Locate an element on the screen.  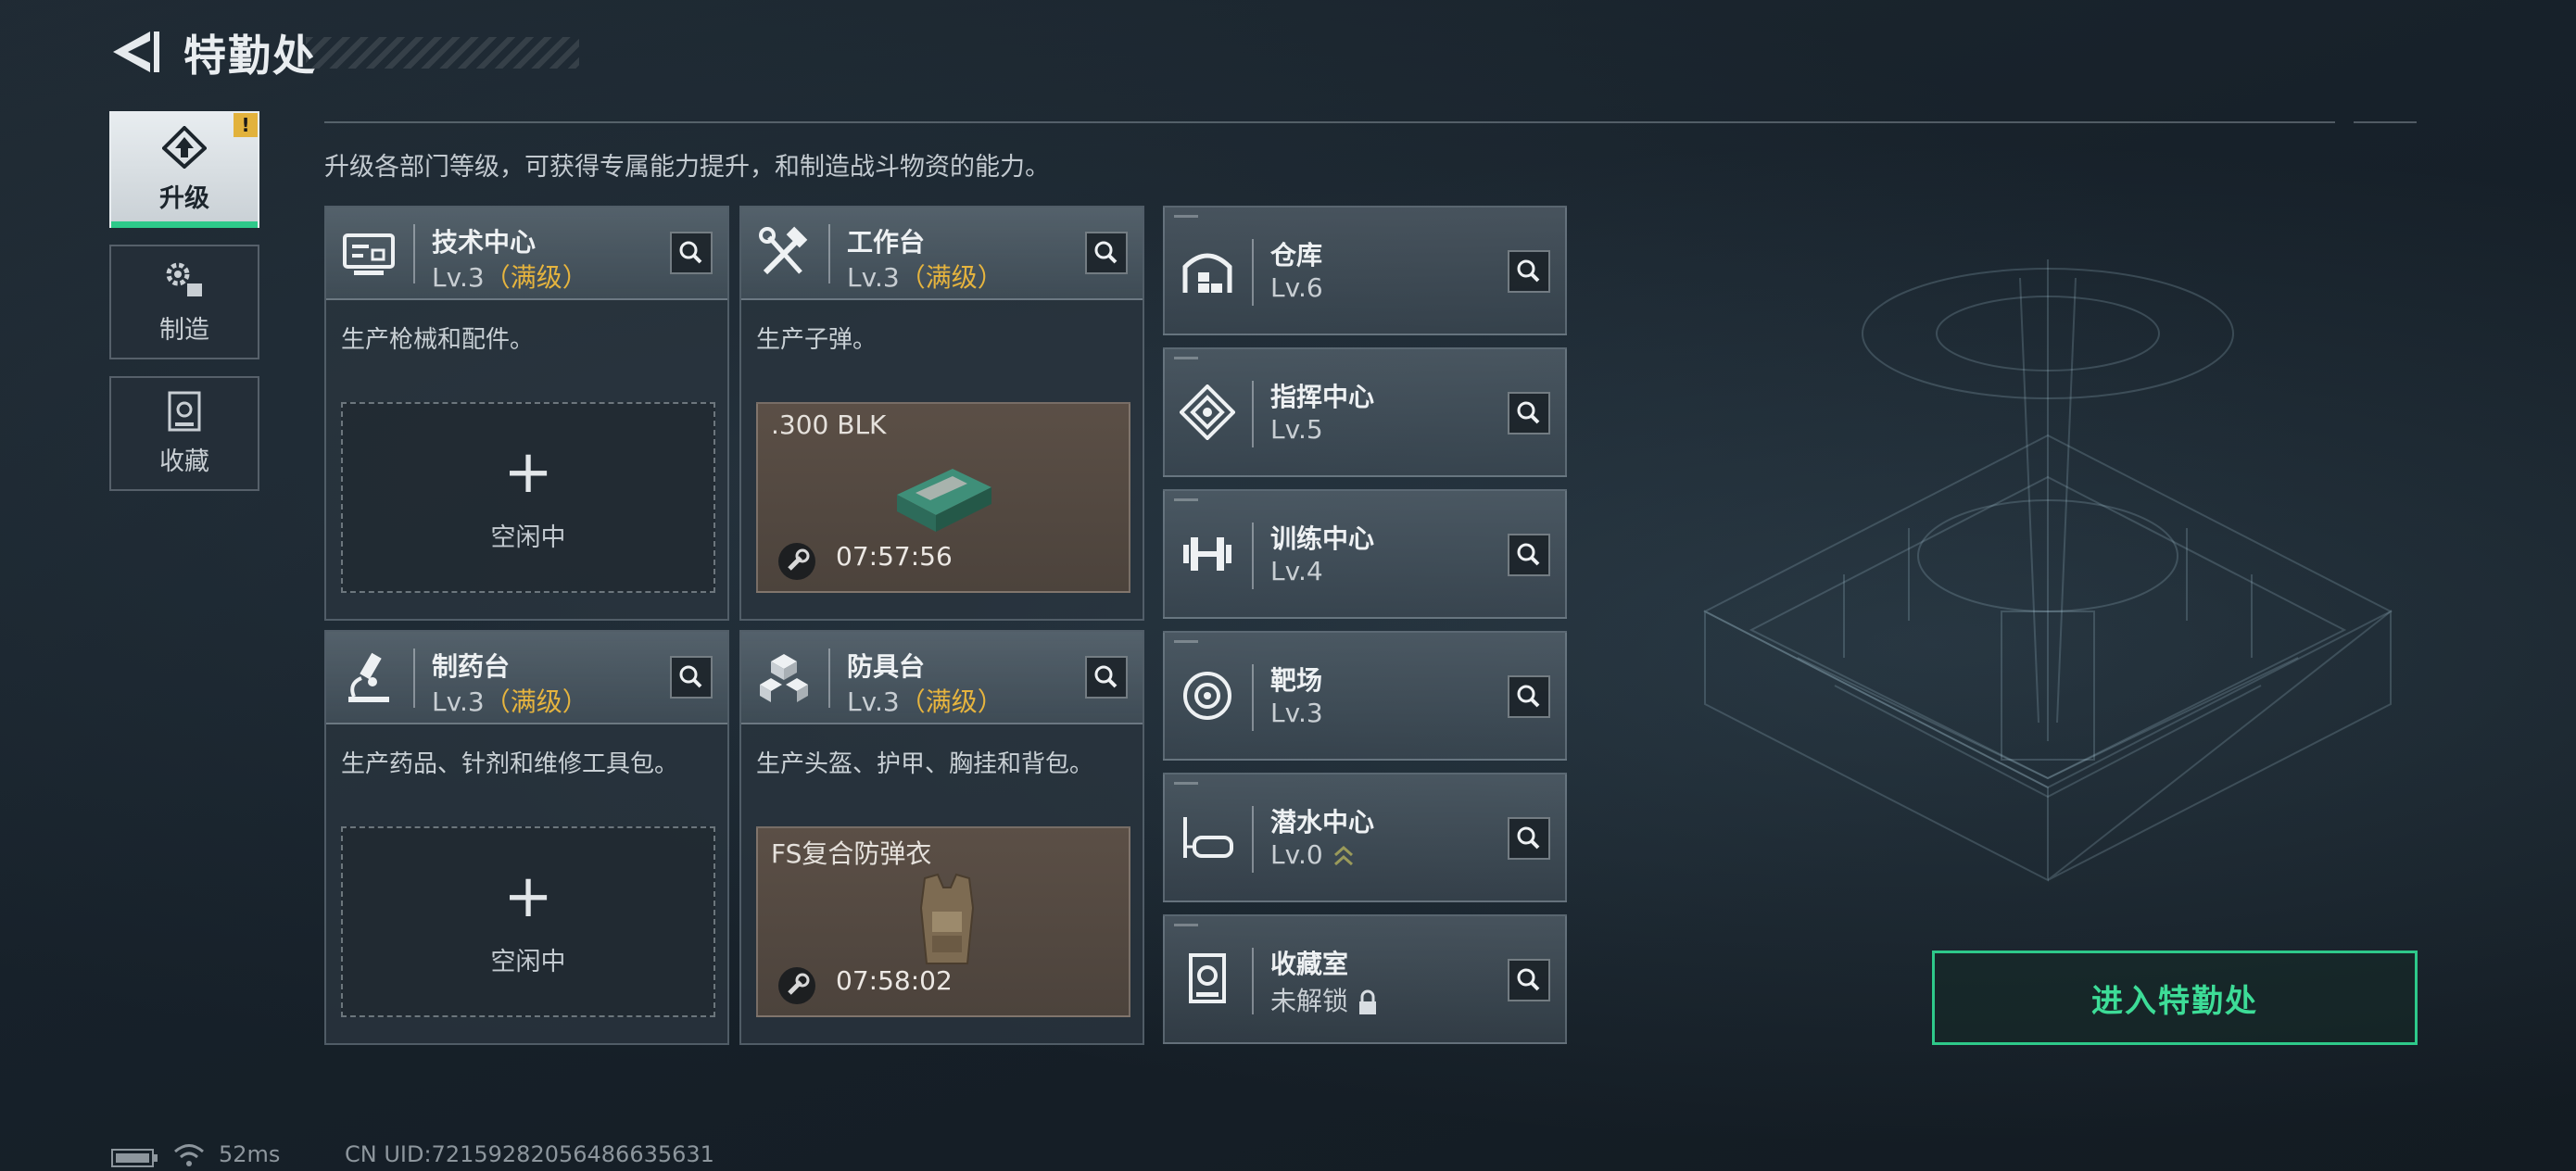
user-uid: CN UID:72159282056486635631 is located at coordinates (529, 1154).